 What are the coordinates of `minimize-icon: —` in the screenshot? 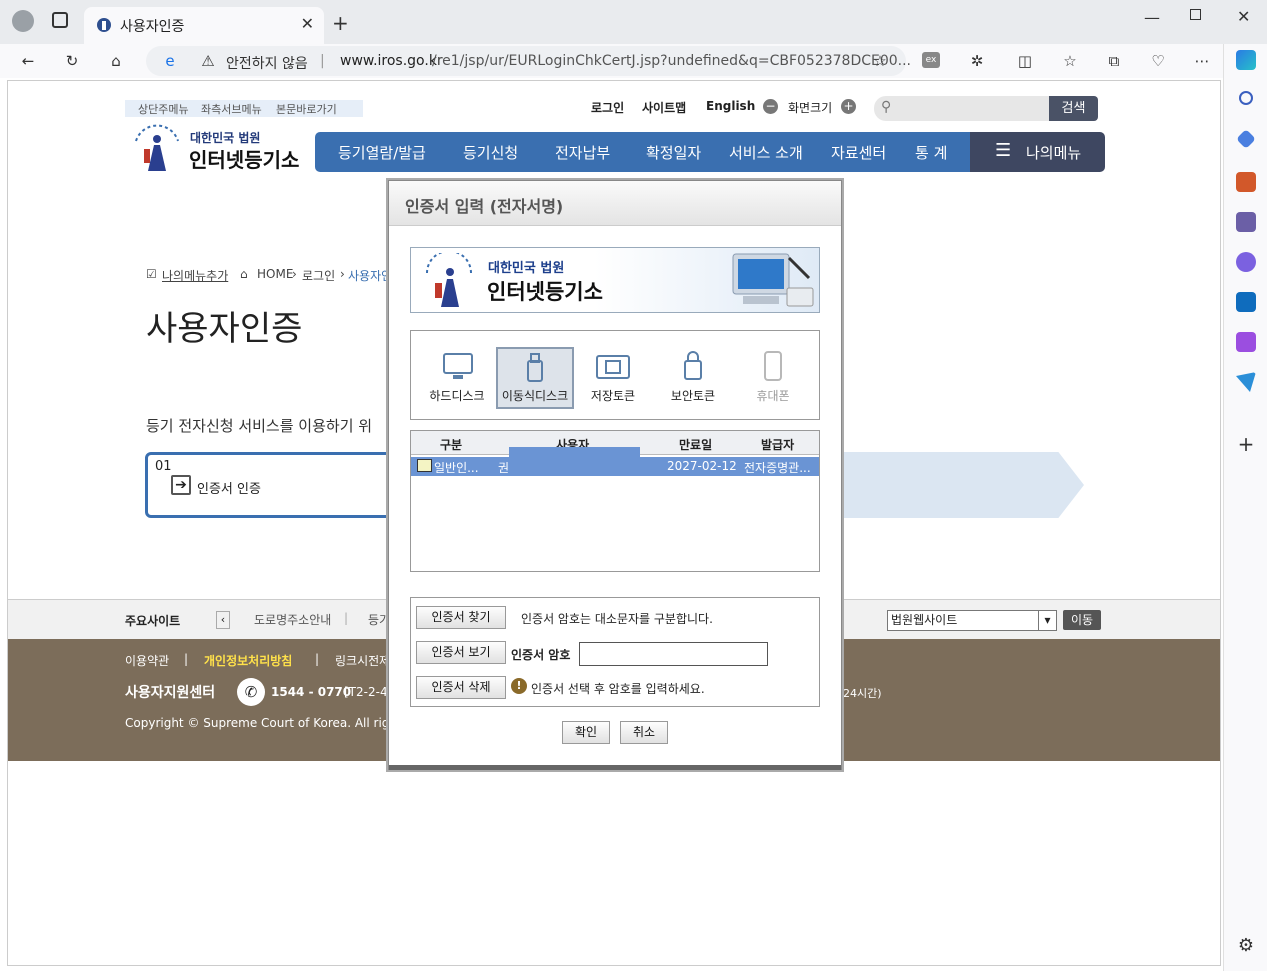 It's located at (1152, 17).